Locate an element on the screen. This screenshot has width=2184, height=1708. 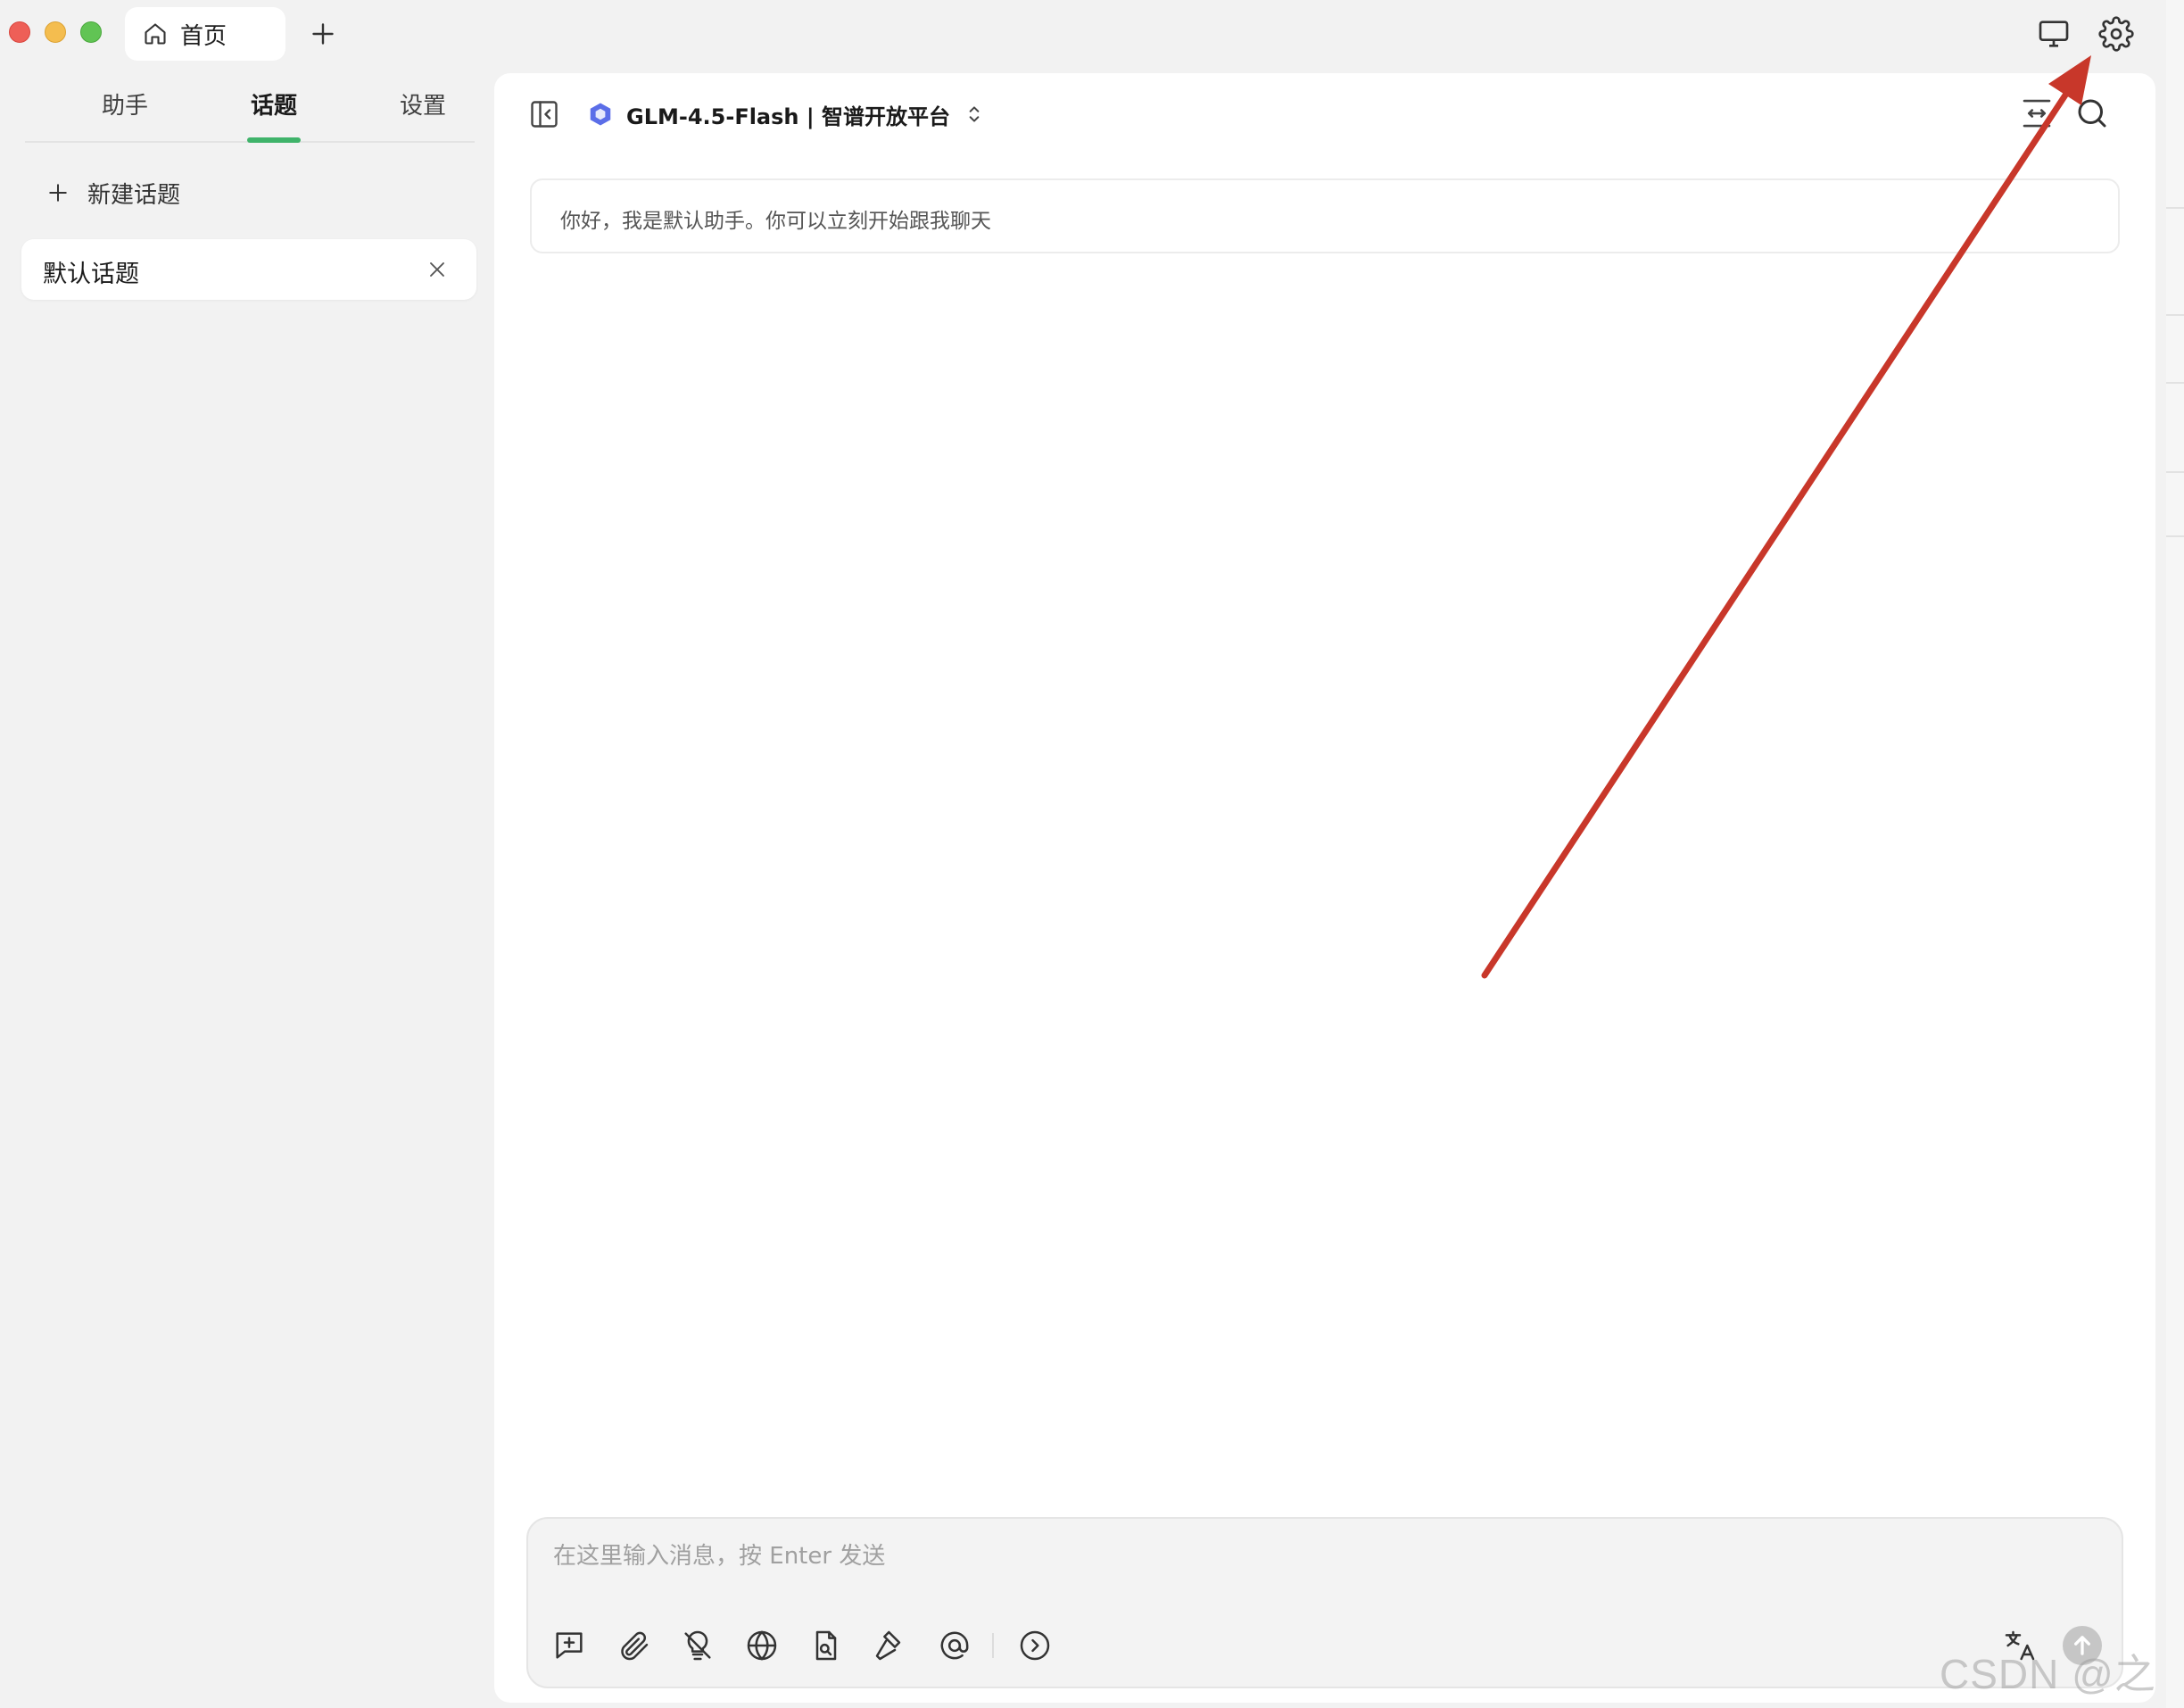
topic-item-label: 默认话题 is located at coordinates (91, 275).